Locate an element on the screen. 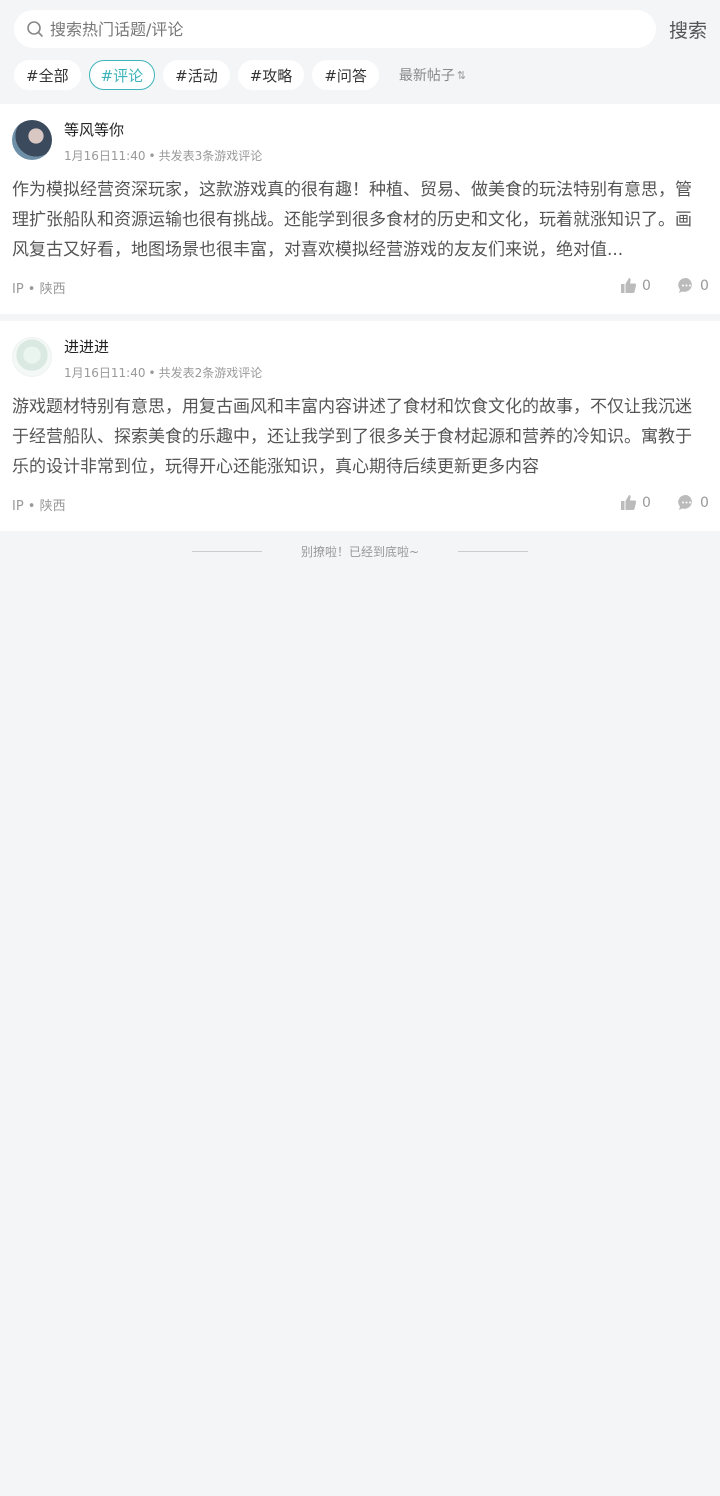  end-of-list-text: 别撩啦！已经到底啦~ is located at coordinates (360, 552).